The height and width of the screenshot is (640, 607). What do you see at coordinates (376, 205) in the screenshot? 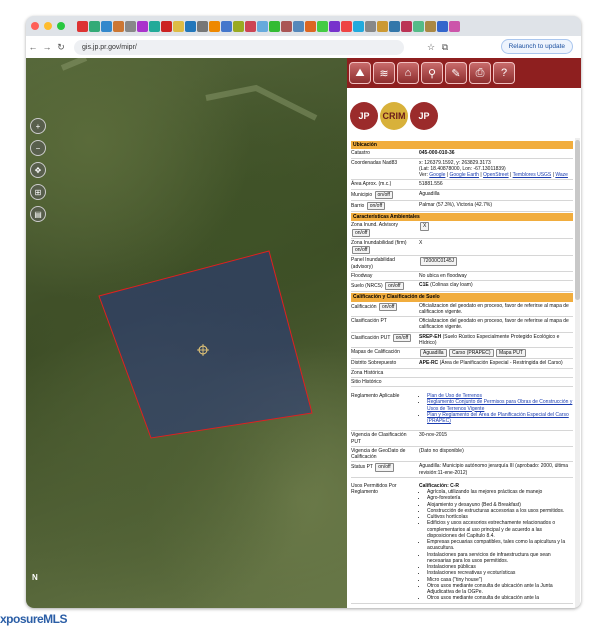
I see `barrio-onoff-button: on/off` at bounding box center [376, 205].